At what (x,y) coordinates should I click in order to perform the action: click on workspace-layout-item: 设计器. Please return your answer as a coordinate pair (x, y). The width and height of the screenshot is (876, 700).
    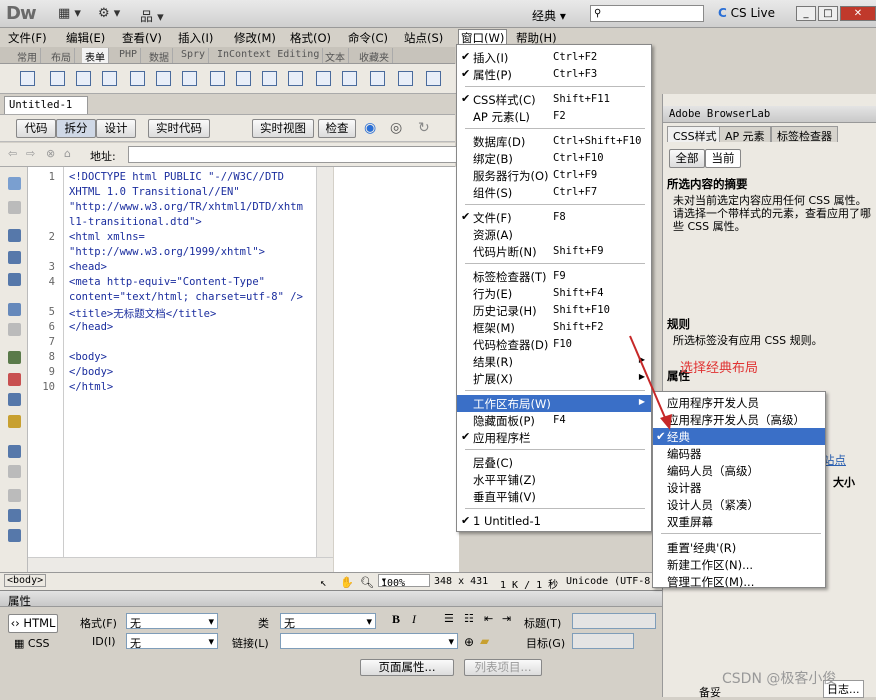
    Looking at the image, I should click on (739, 487).